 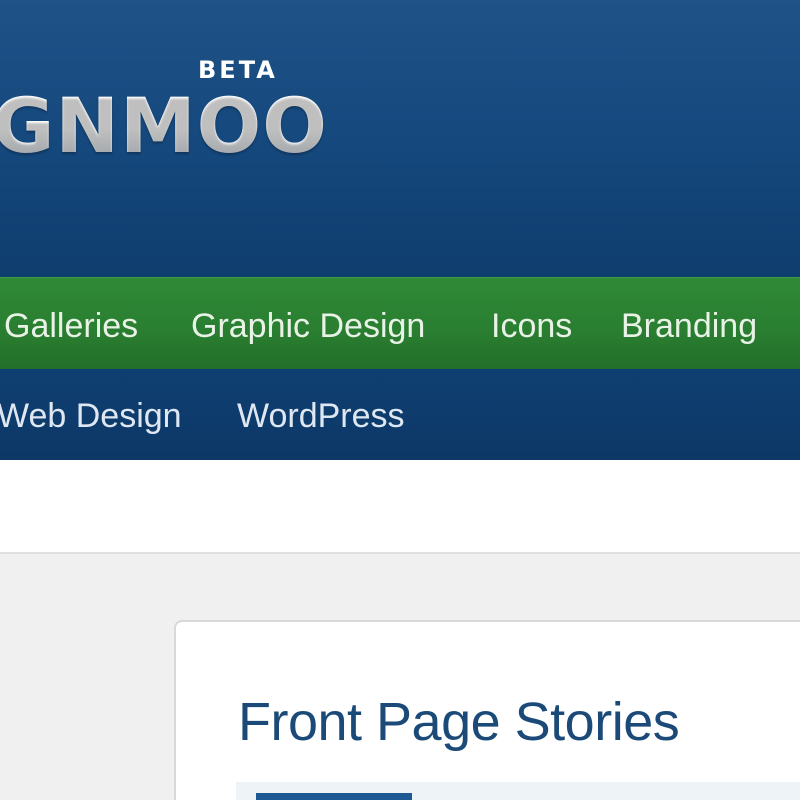 What do you see at coordinates (400, 507) in the screenshot?
I see `page-banner-area` at bounding box center [400, 507].